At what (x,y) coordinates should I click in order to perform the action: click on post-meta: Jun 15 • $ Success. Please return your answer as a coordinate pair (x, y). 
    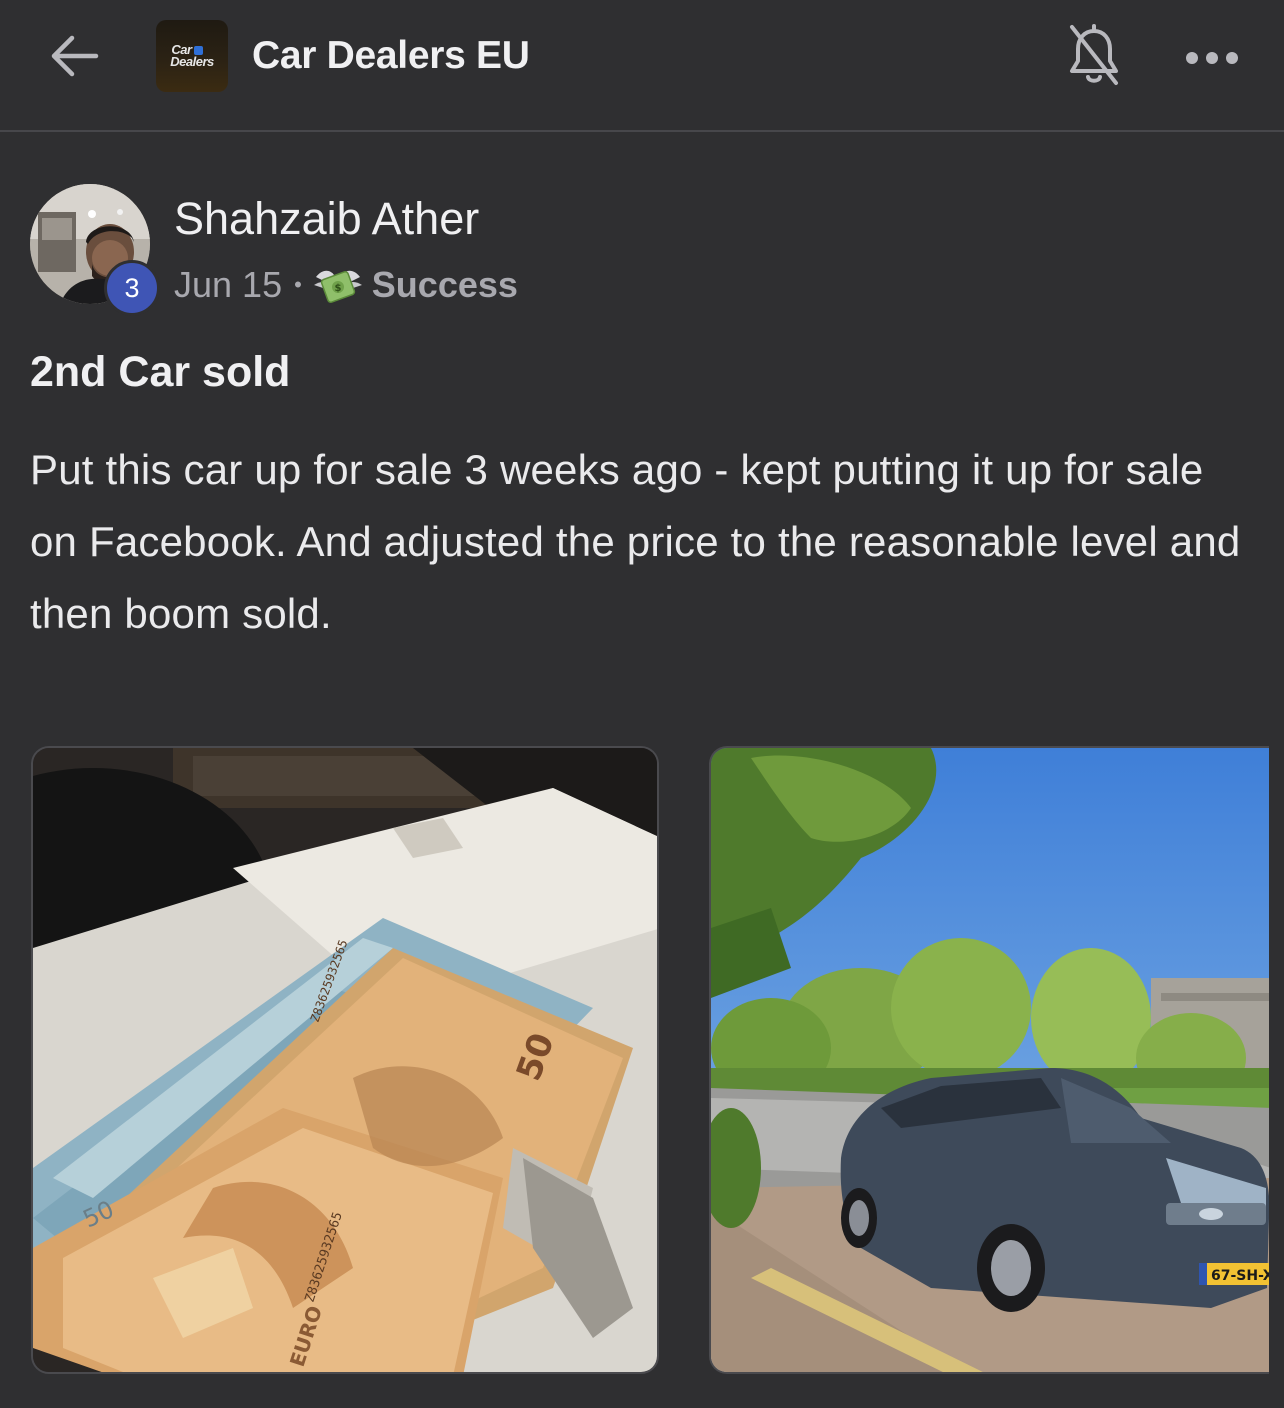
    Looking at the image, I should click on (346, 285).